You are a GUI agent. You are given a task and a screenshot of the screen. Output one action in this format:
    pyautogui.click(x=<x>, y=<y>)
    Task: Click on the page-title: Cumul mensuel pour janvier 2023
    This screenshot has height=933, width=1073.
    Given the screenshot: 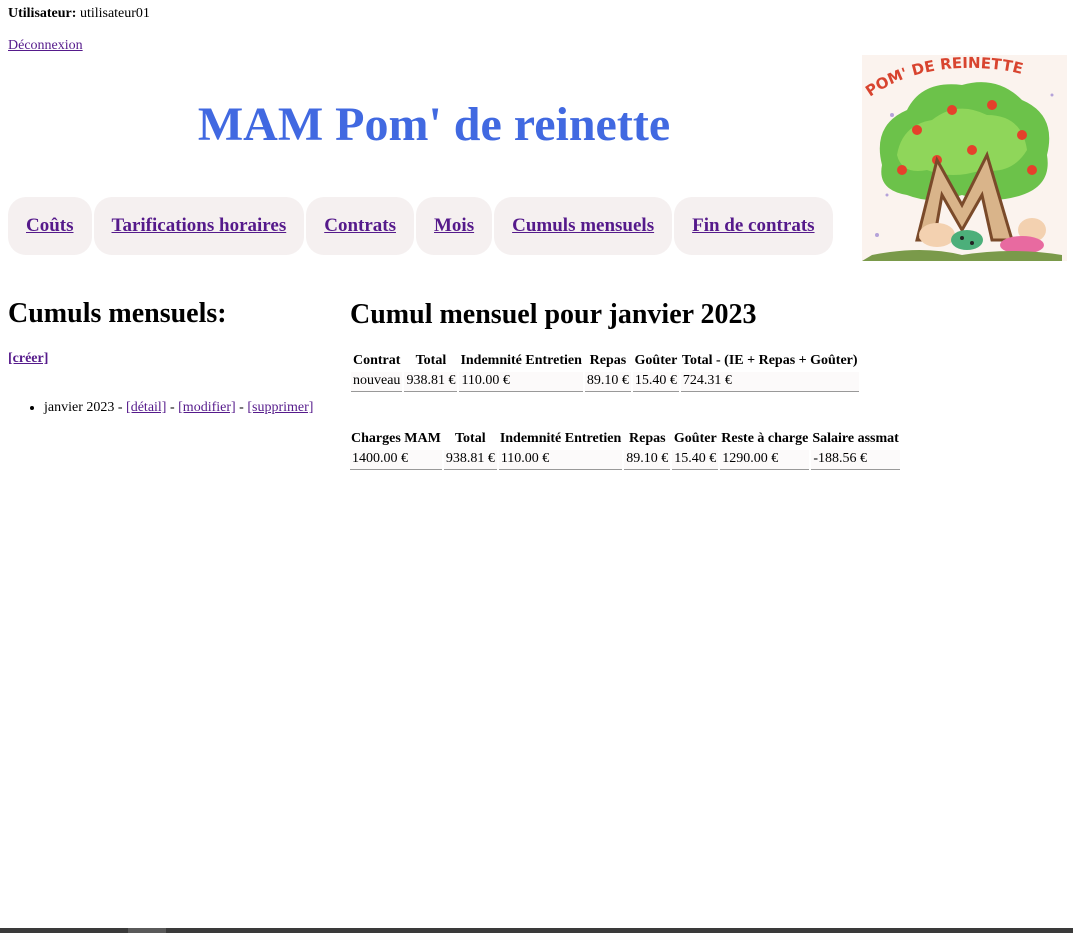 What is the action you would take?
    pyautogui.click(x=553, y=314)
    